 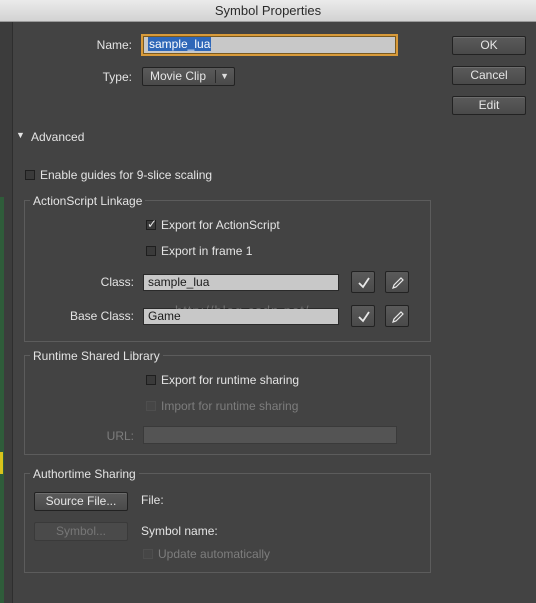 I want to click on validate-base-class-button, so click(x=363, y=316).